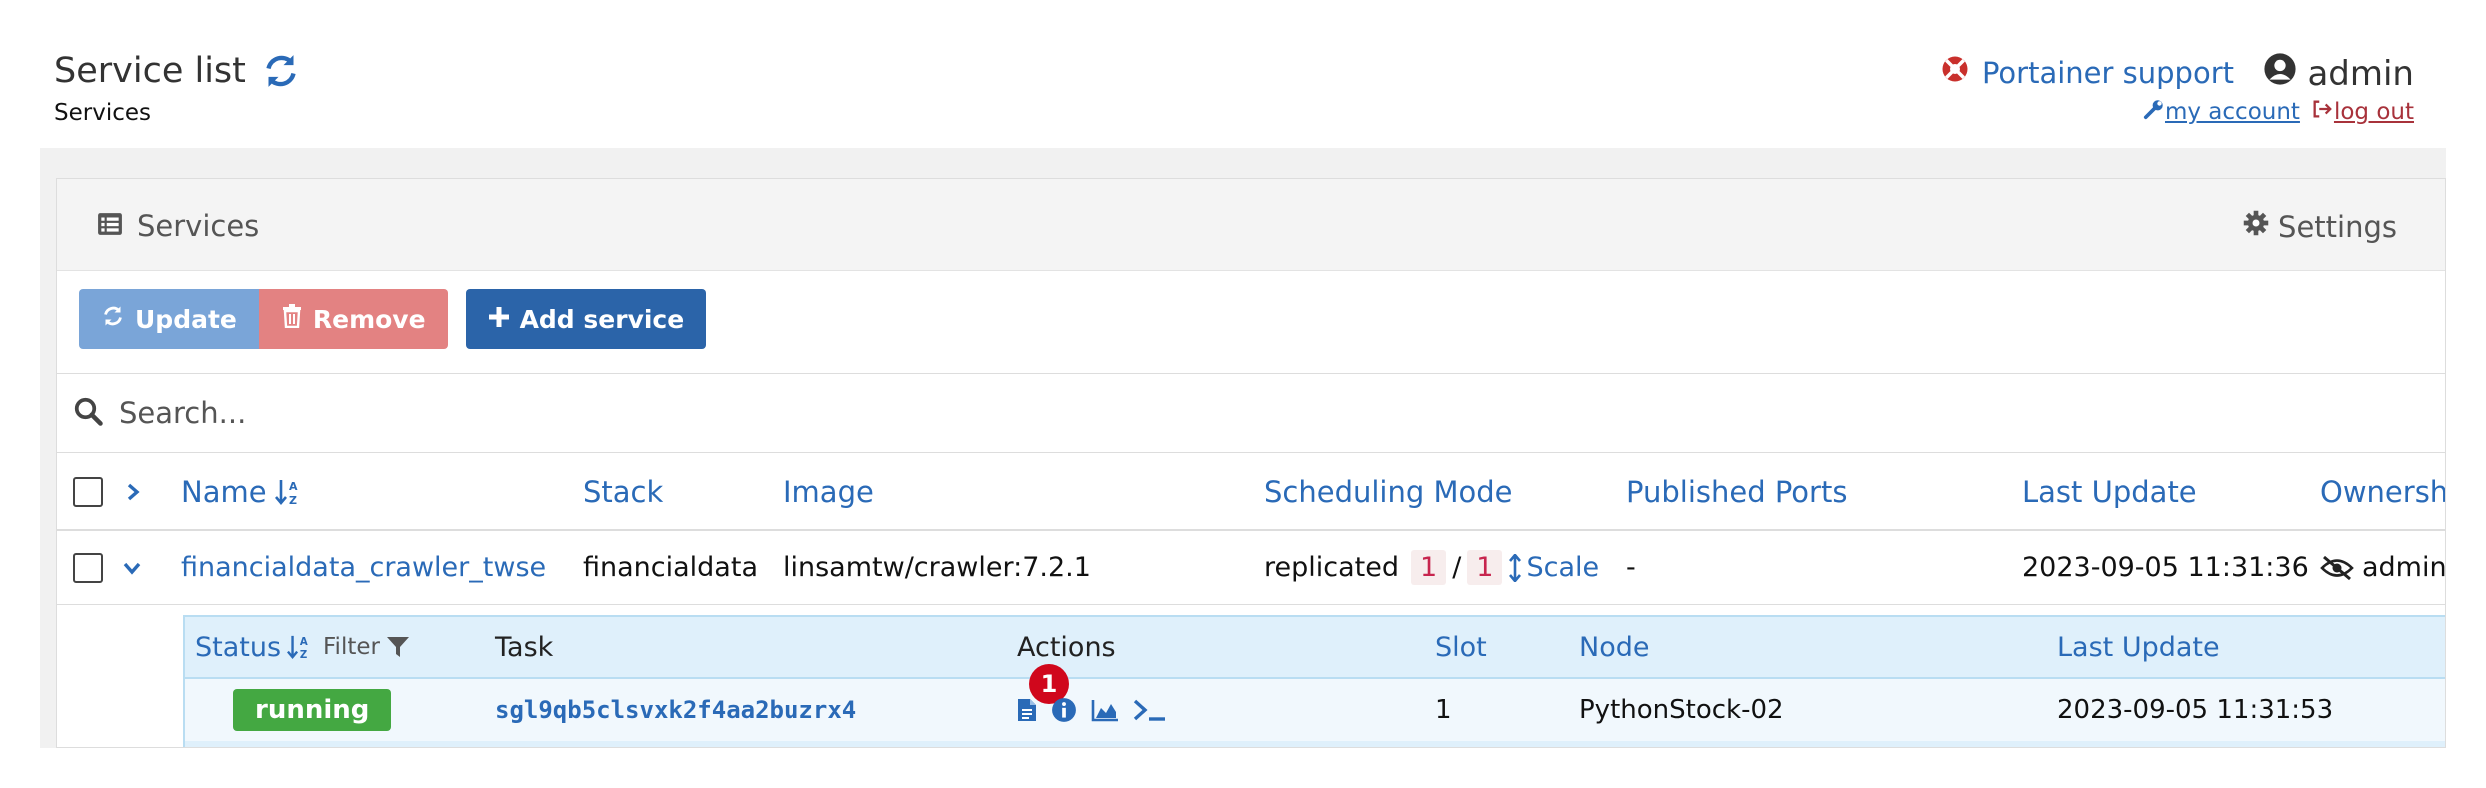 The height and width of the screenshot is (788, 2486). I want to click on column-ports-label: Published Ports, so click(1737, 492).